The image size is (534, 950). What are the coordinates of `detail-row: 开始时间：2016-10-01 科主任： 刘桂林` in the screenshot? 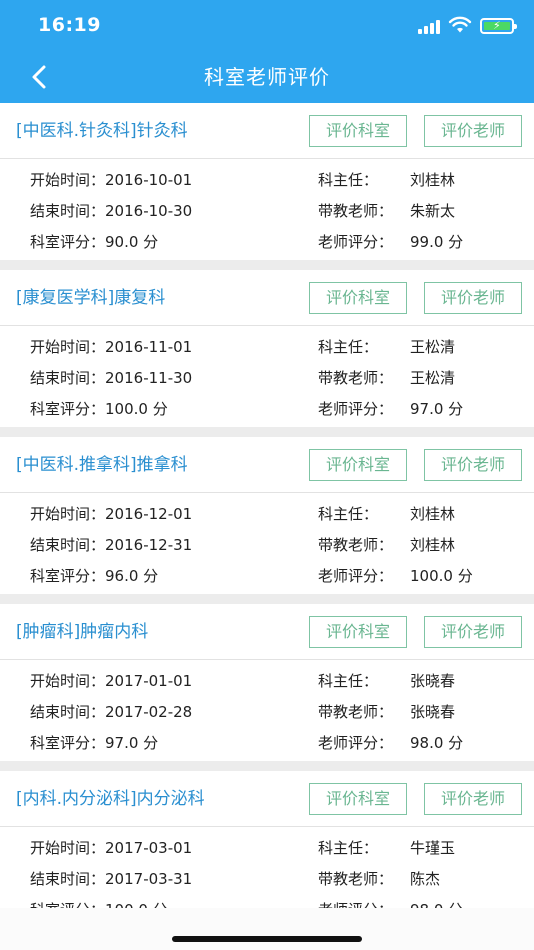 It's located at (267, 180).